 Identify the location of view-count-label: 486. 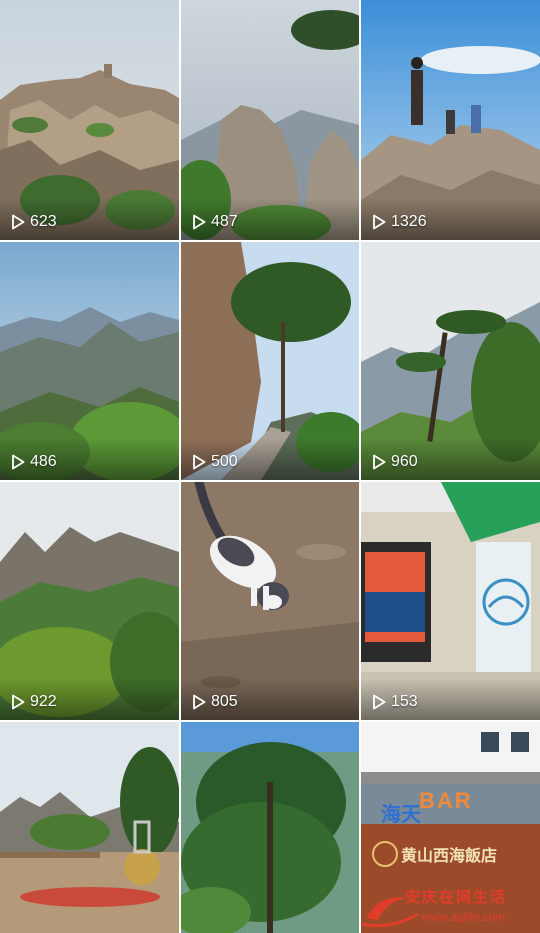
(43, 461).